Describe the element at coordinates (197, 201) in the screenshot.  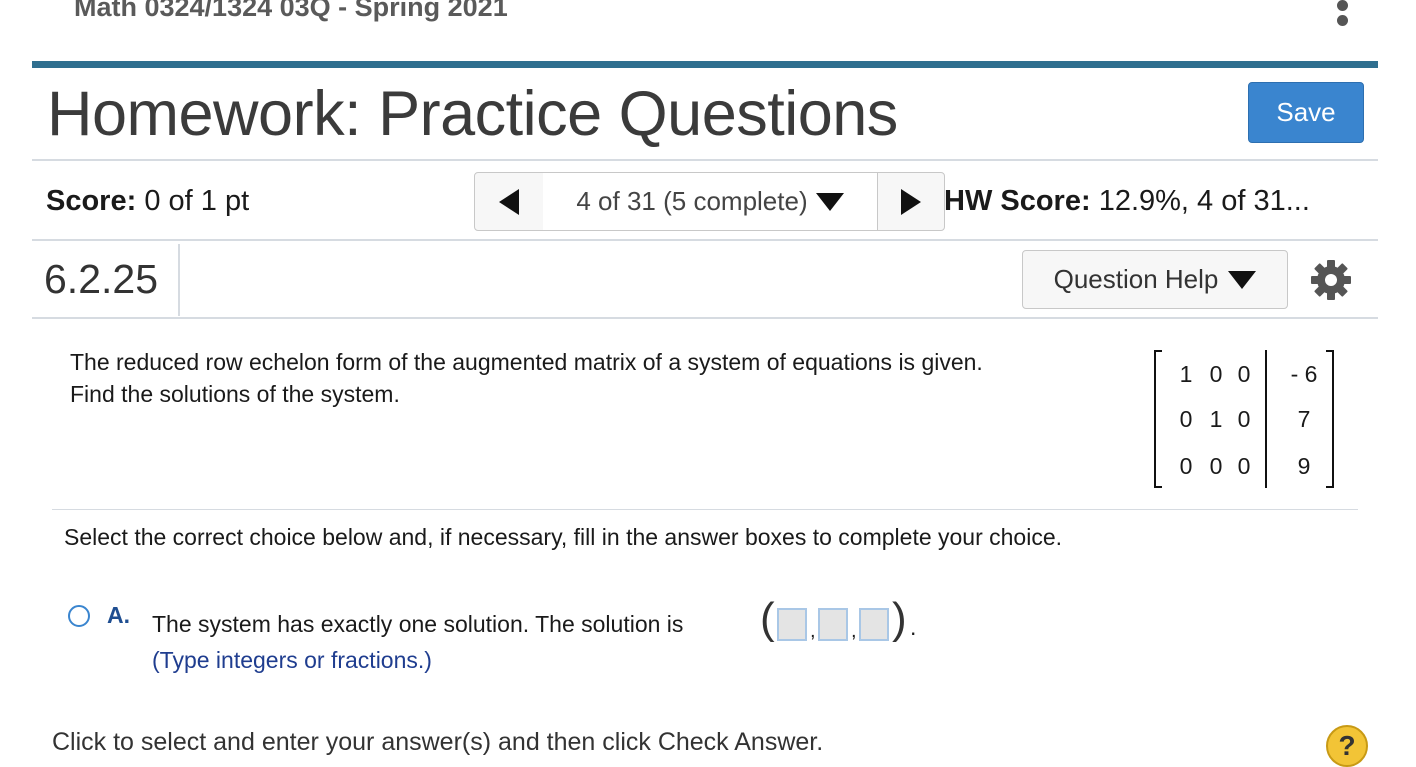
I see `score-value: 0 of 1 pt` at that location.